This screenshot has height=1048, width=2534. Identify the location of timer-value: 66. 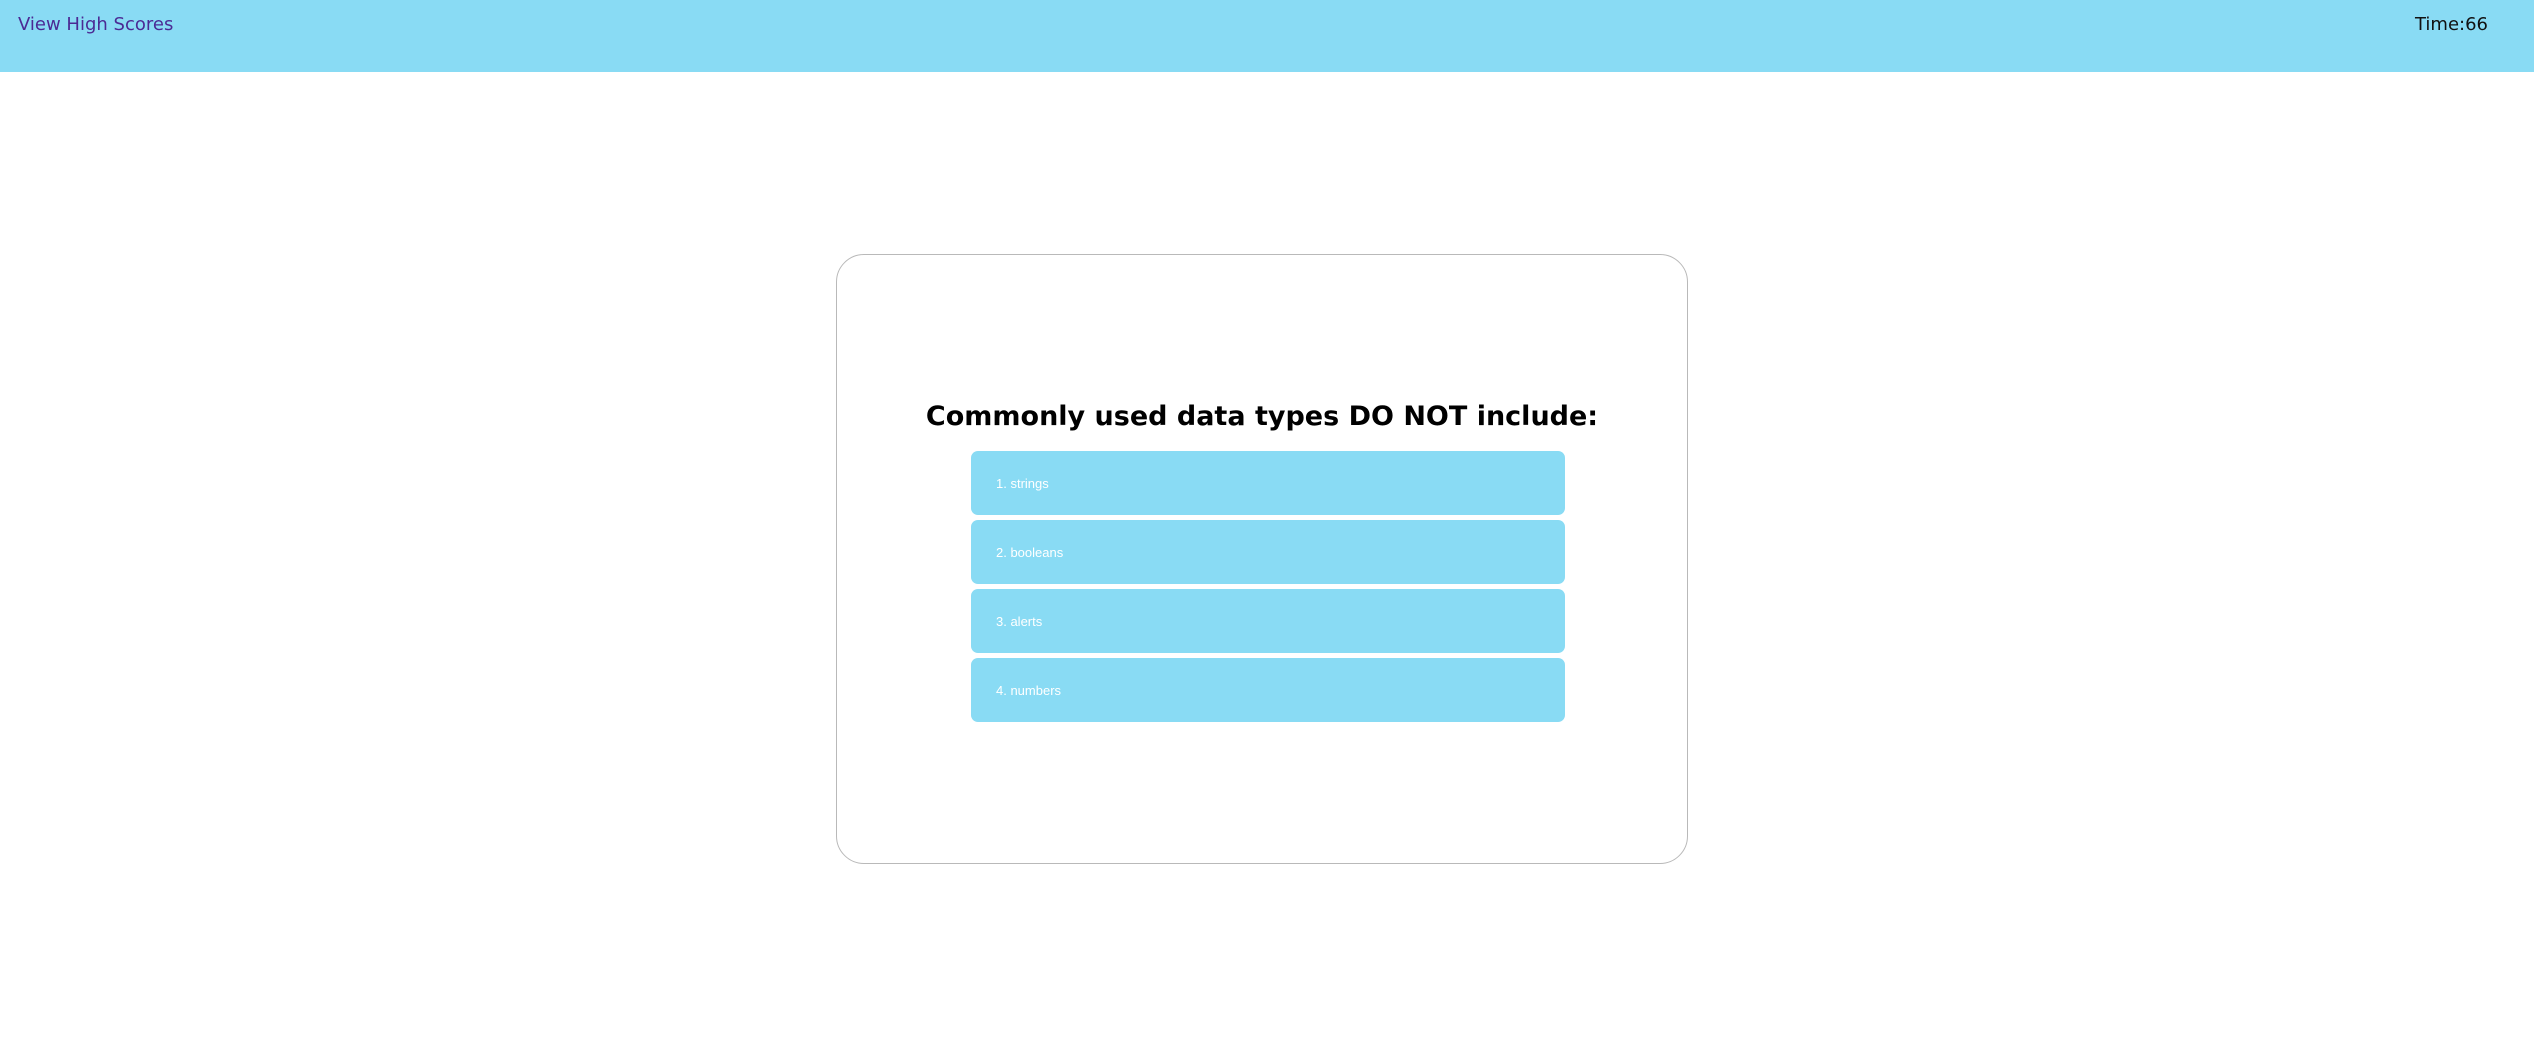
(2476, 24).